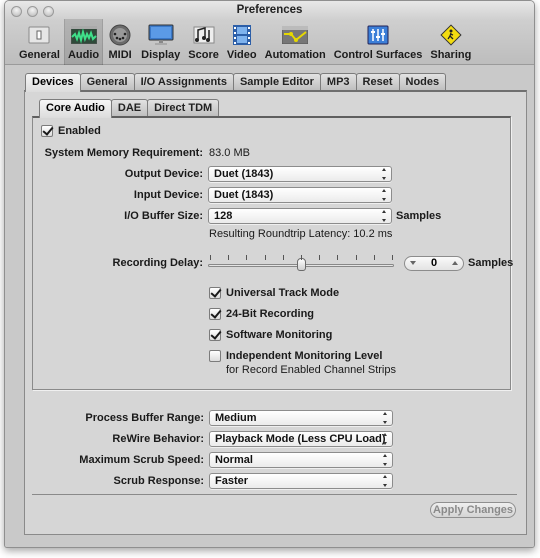 The width and height of the screenshot is (540, 558). Describe the element at coordinates (378, 35) in the screenshot. I see `control-surfaces-faders-icon` at that location.